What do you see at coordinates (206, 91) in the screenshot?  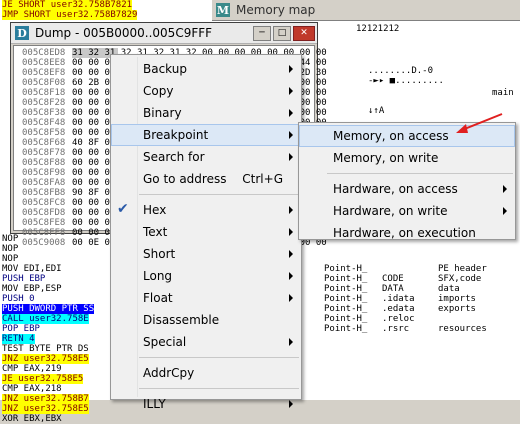 I see `menu-item-copy: Copy` at bounding box center [206, 91].